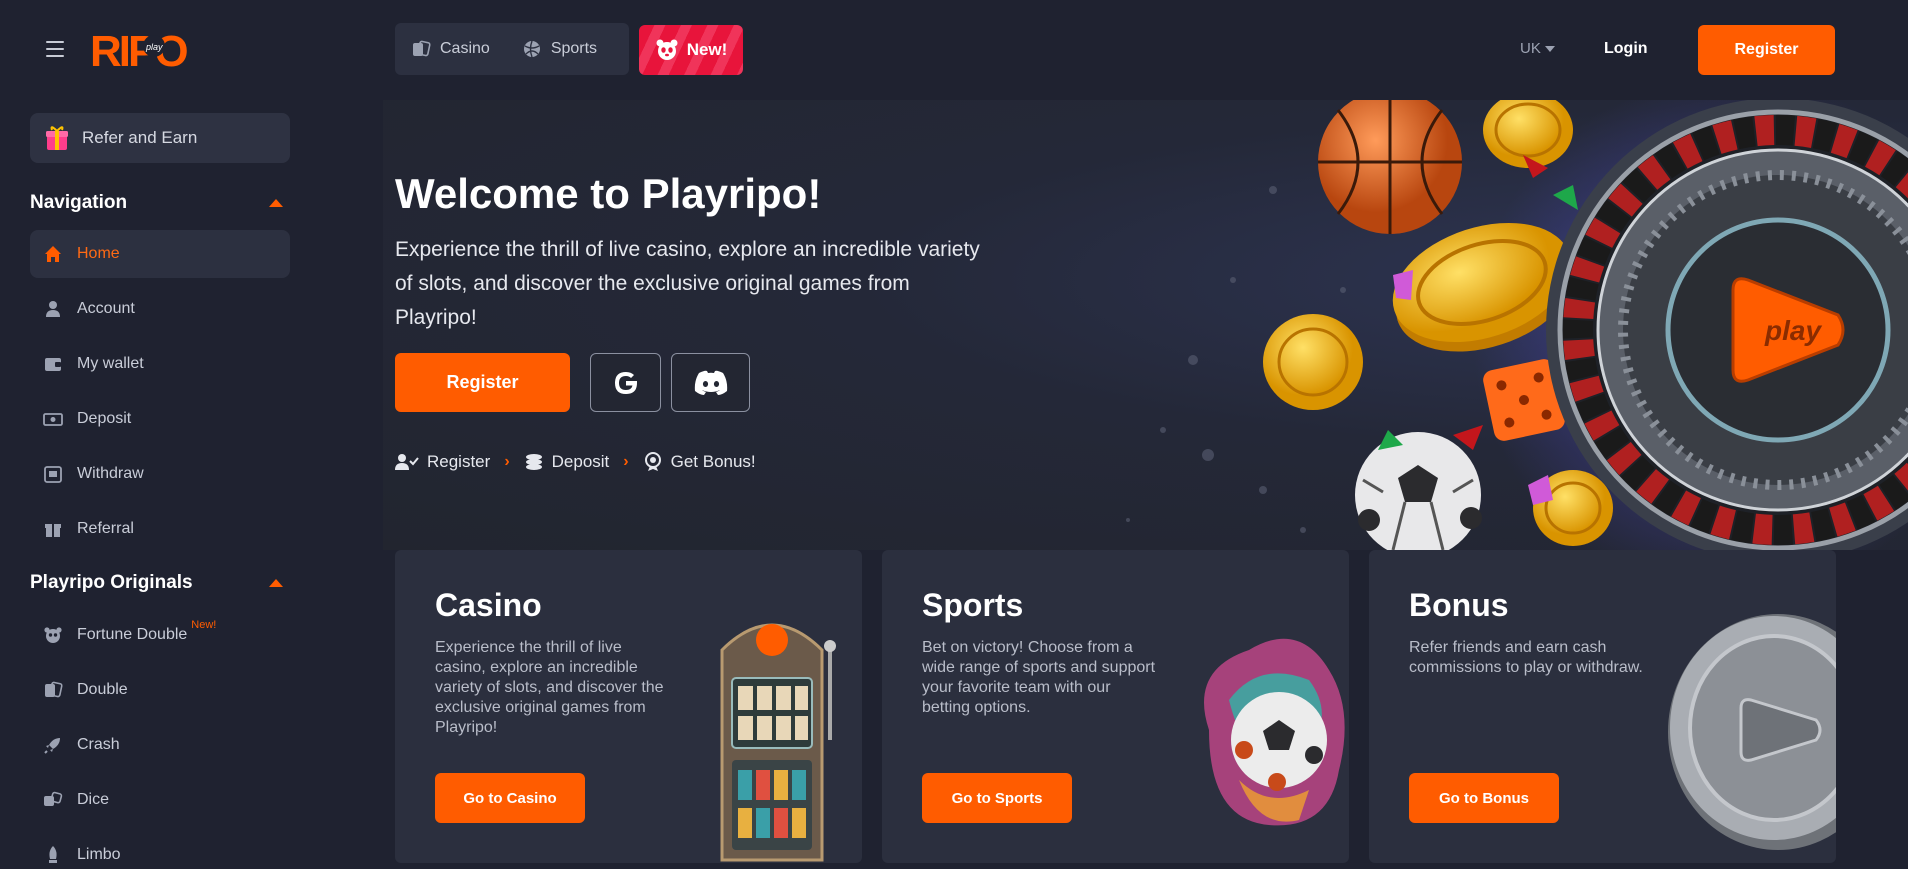 The image size is (1908, 869). I want to click on collapse-originals-icon, so click(276, 583).